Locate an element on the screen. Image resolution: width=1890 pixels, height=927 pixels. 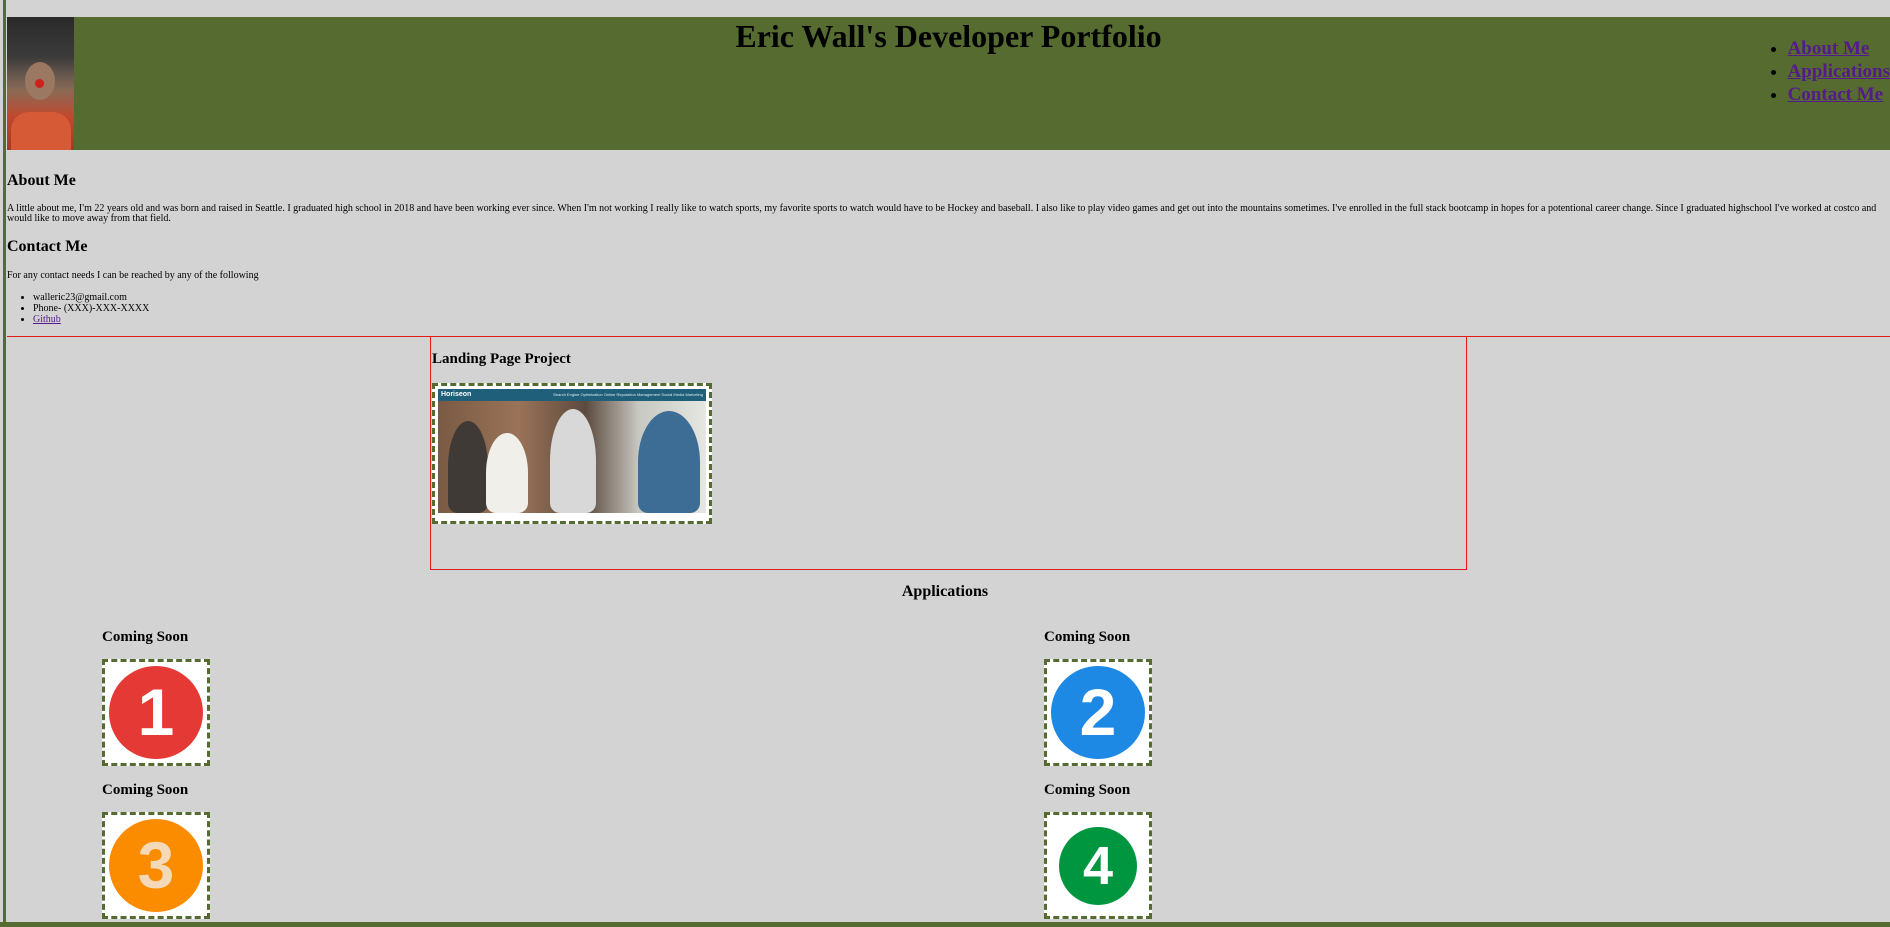
app-card-2: Coming Soon 2 is located at coordinates (1098, 697).